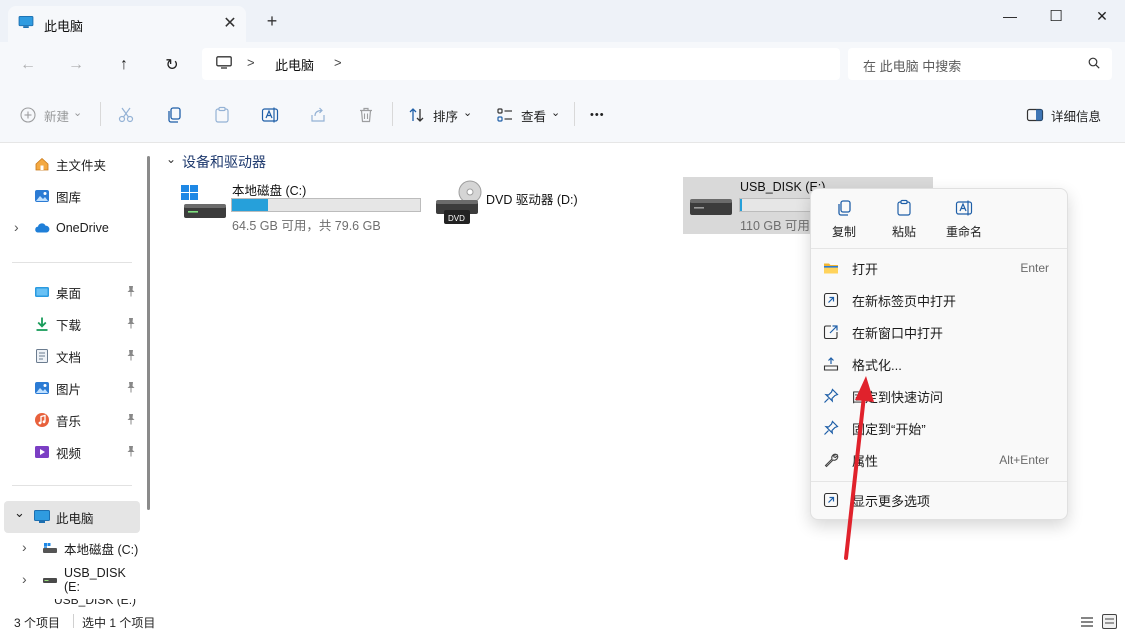  I want to click on video-icon, so click(42, 452).